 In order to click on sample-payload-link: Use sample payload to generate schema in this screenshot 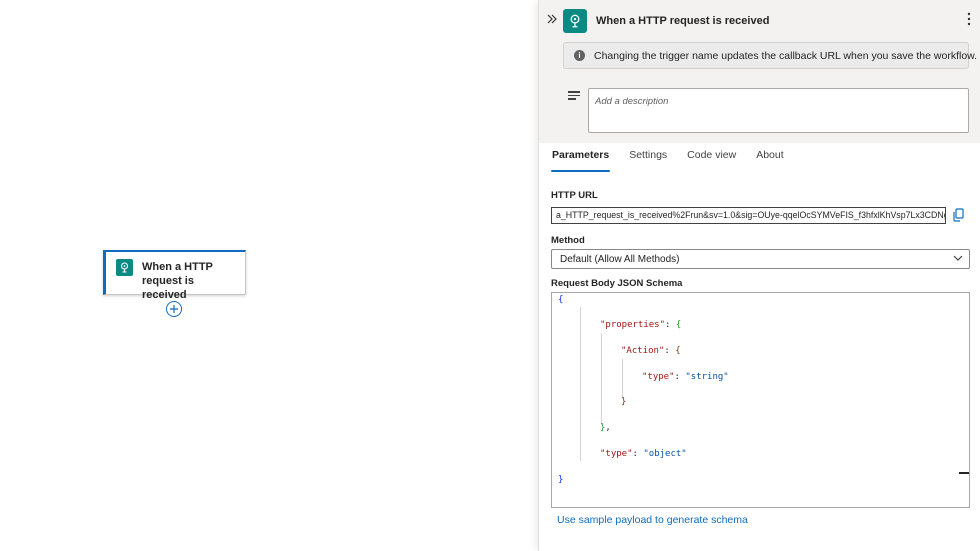, I will do `click(652, 520)`.